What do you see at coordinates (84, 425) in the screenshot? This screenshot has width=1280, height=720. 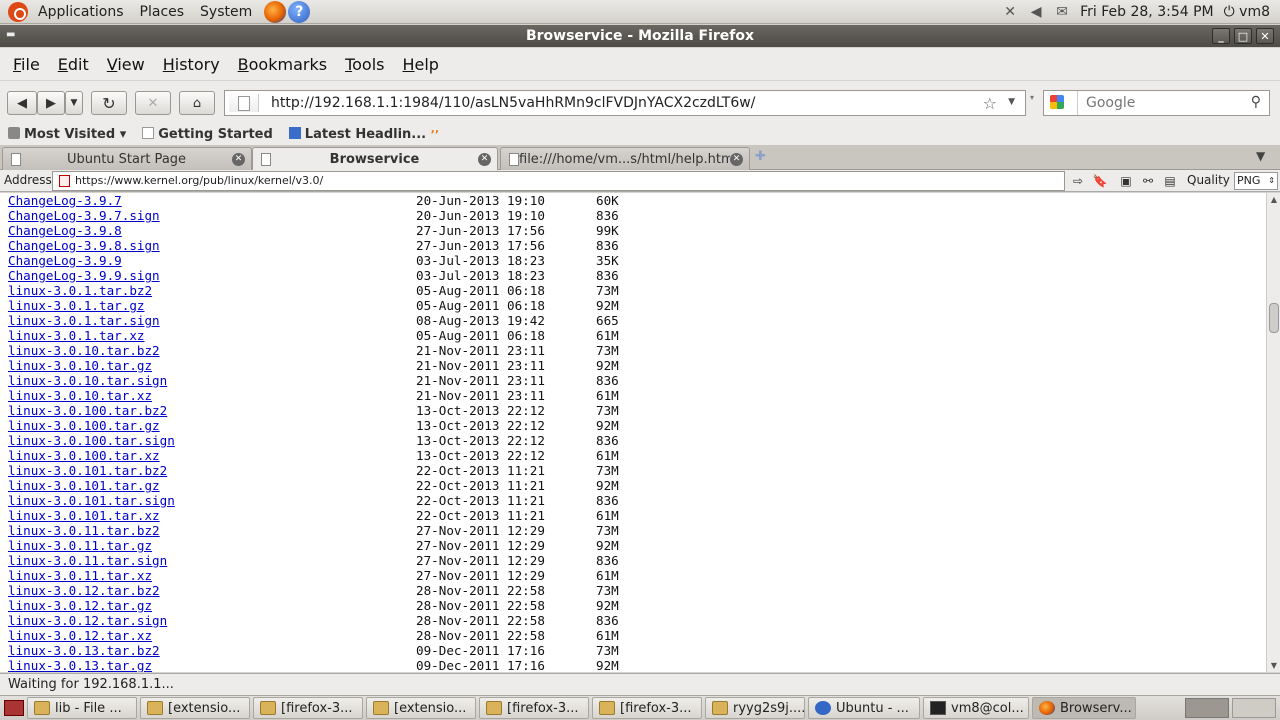 I see `file-link: linux-3.0.100.tar.gz` at bounding box center [84, 425].